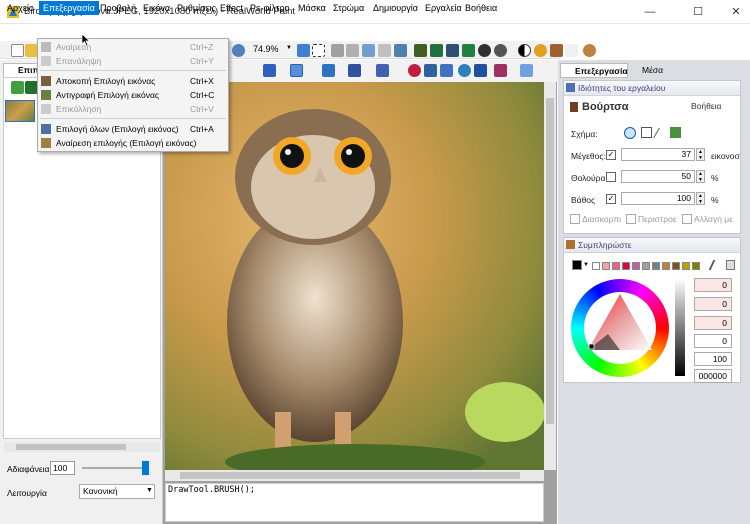  Describe the element at coordinates (713, 341) in the screenshot. I see `color-value-4: 0` at that location.